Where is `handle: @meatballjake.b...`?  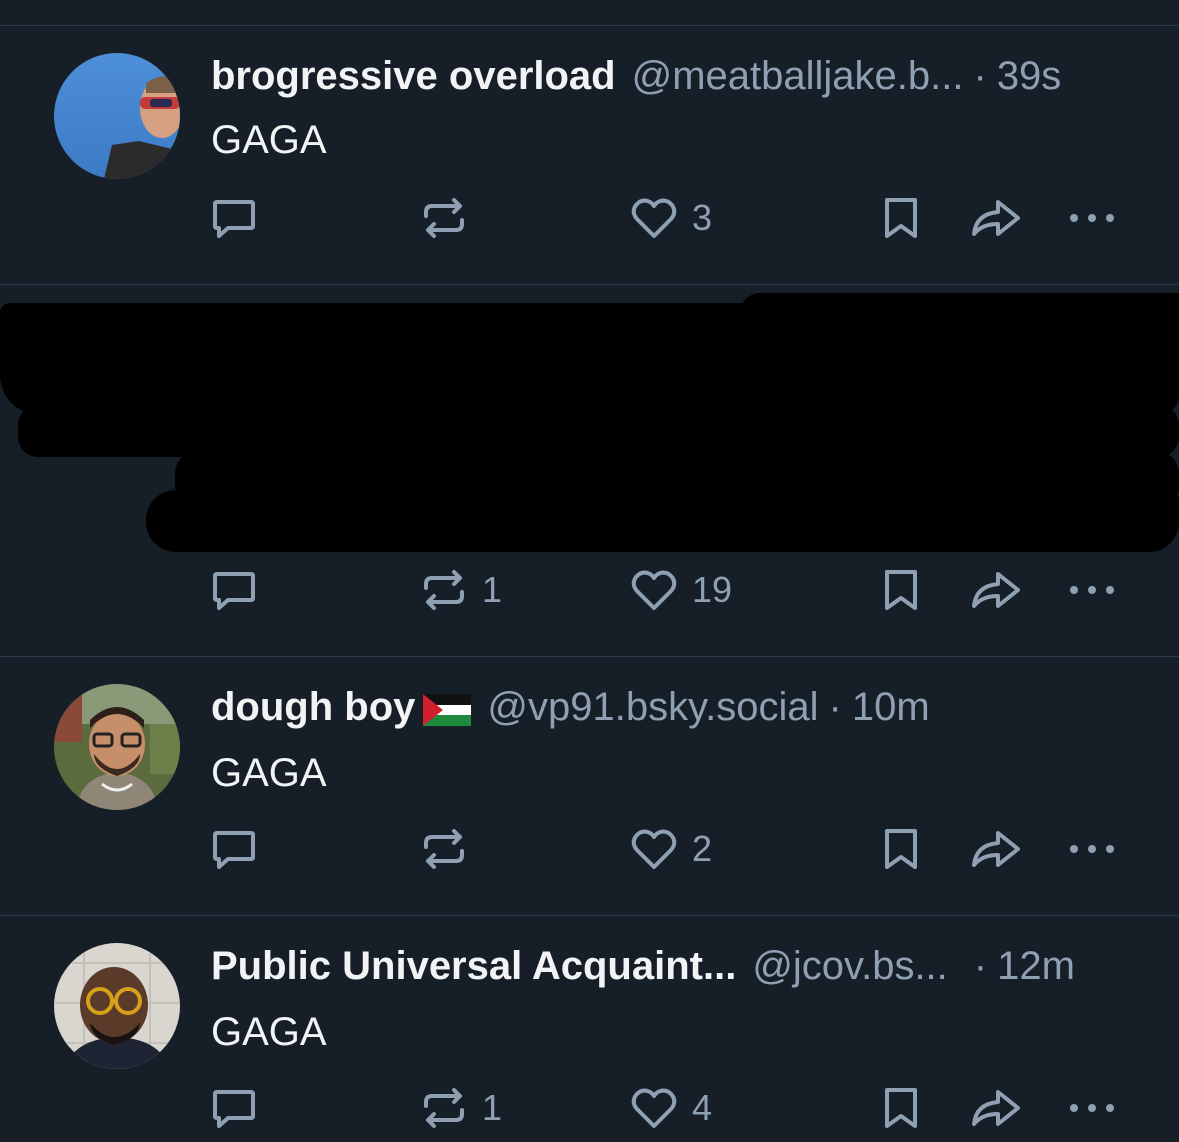 handle: @meatballjake.b... is located at coordinates (798, 76).